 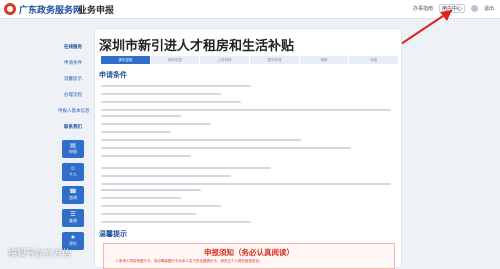 What do you see at coordinates (113, 75) in the screenshot?
I see `conditions-heading: 申请条件` at bounding box center [113, 75].